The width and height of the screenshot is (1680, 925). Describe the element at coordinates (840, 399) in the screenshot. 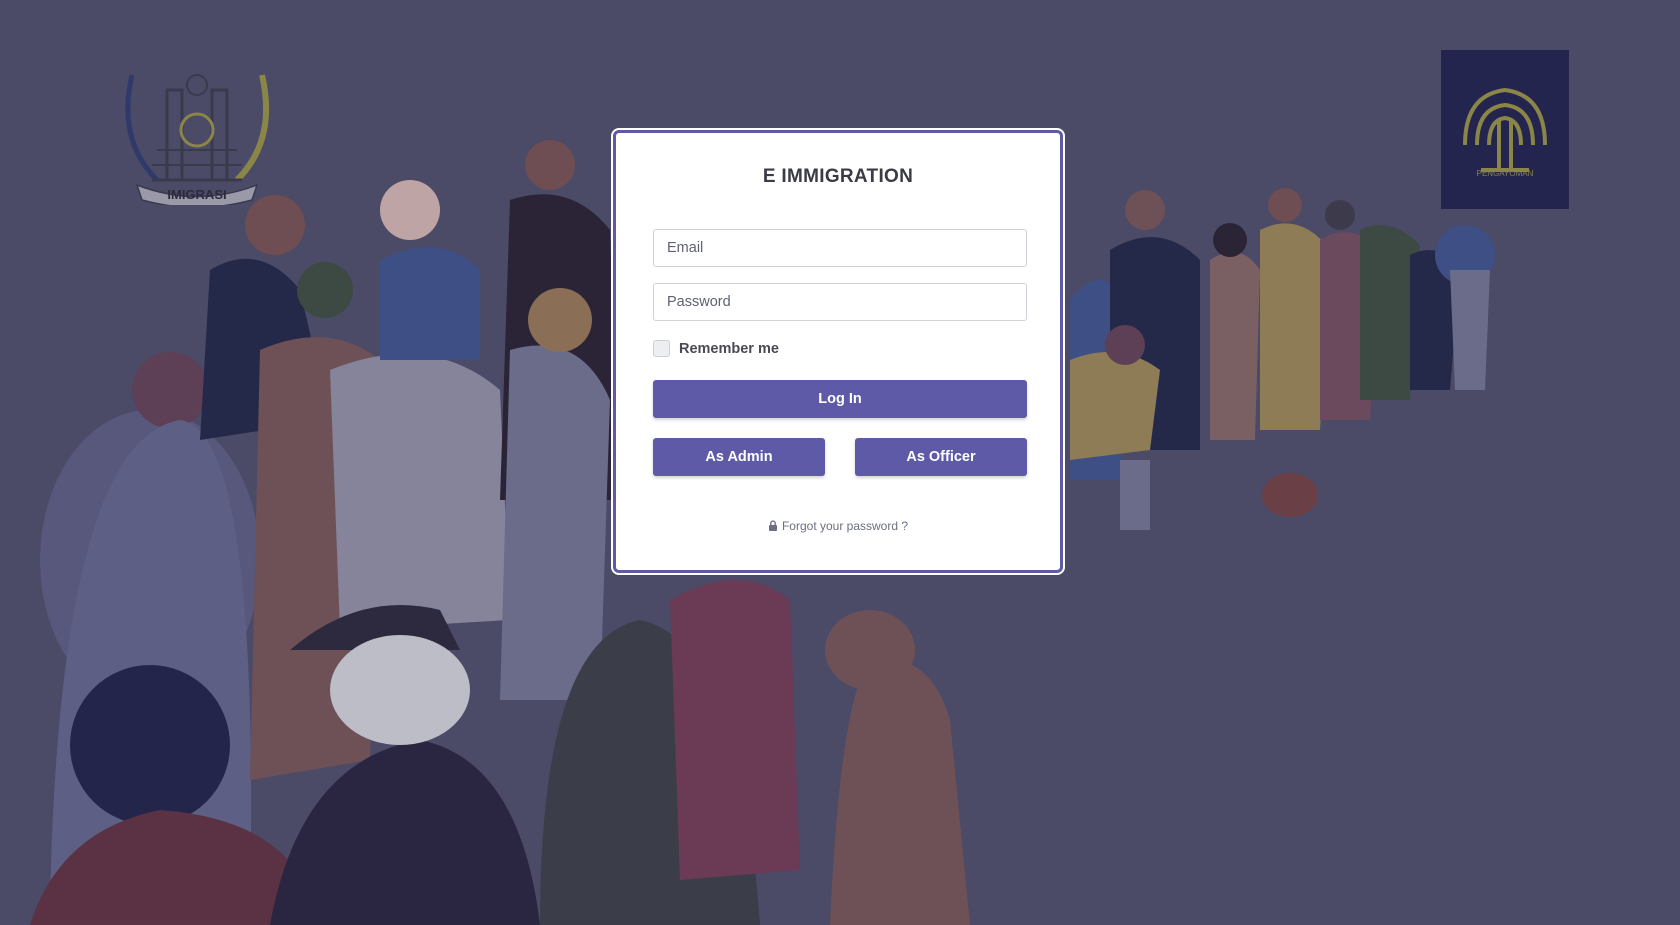

I see `login-button: Log In` at that location.